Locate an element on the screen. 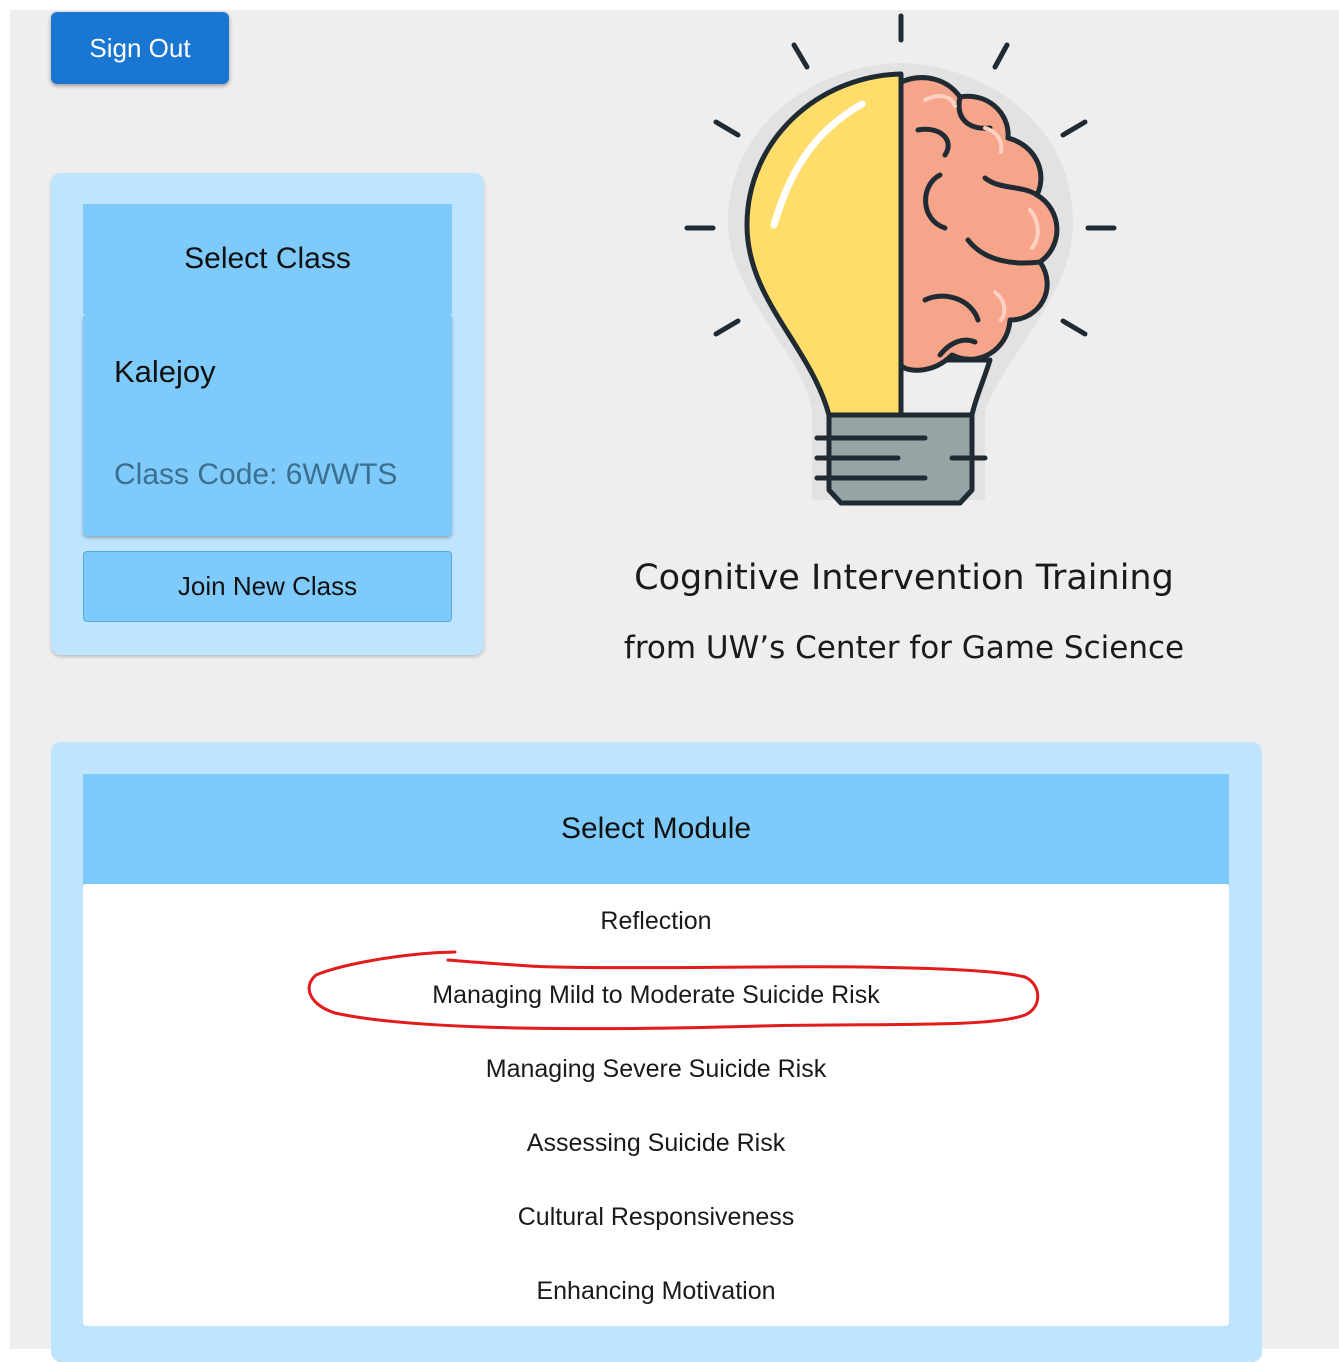 Image resolution: width=1339 pixels, height=1362 pixels. class-name: Kalejoy is located at coordinates (165, 371).